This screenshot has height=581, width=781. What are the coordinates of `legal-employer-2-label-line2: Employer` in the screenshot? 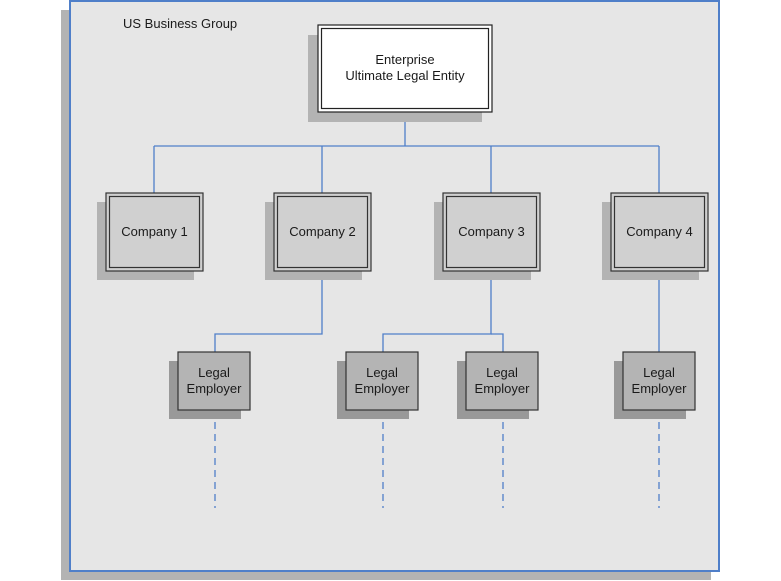 It's located at (383, 388).